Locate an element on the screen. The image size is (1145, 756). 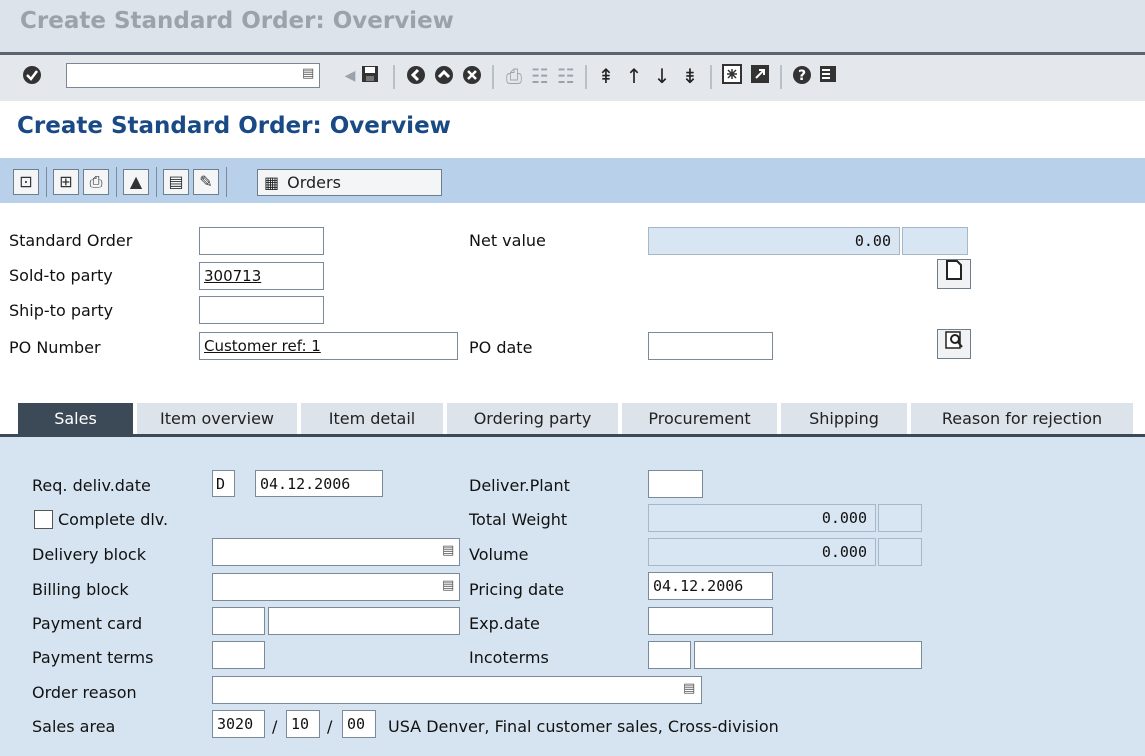
ship-to-party-label: Ship-to party is located at coordinates (61, 310).